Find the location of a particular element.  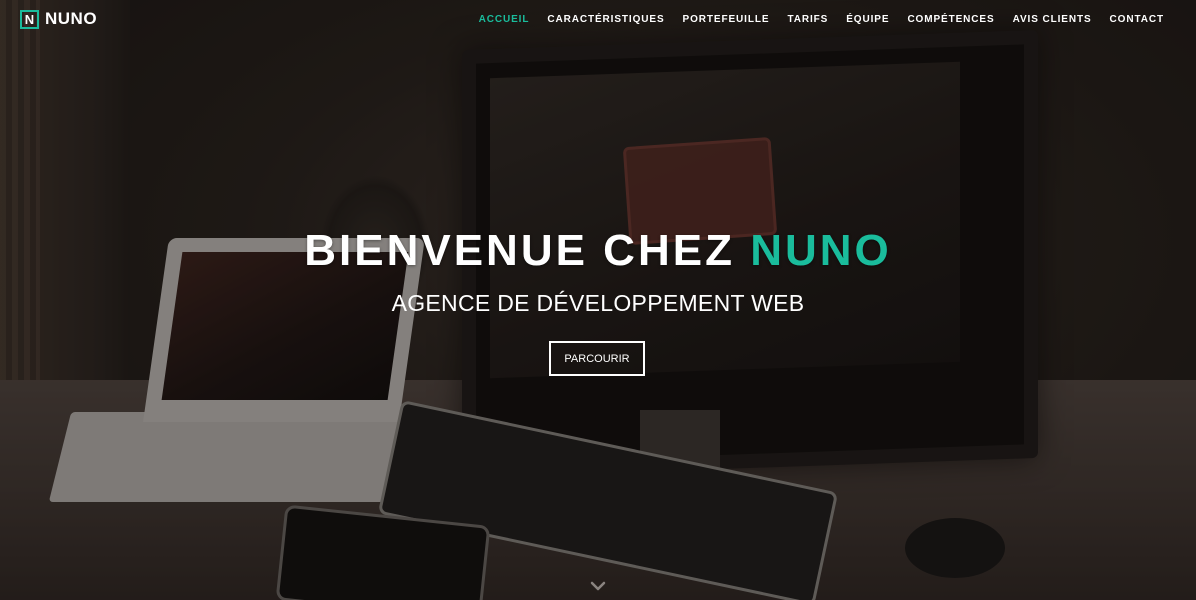

nav-item-contact: CONTACT is located at coordinates (1137, 19).